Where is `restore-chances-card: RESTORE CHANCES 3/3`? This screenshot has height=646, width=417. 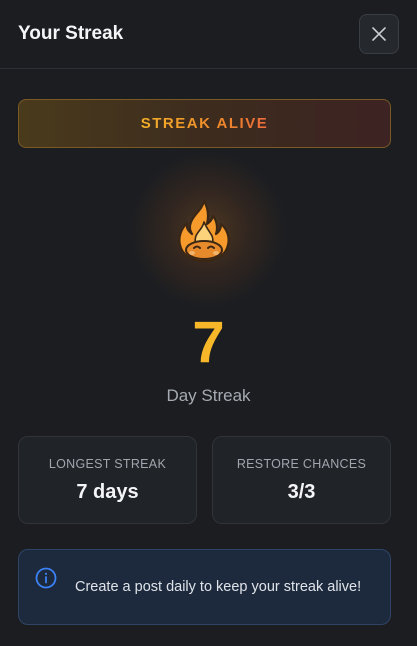 restore-chances-card: RESTORE CHANCES 3/3 is located at coordinates (301, 480).